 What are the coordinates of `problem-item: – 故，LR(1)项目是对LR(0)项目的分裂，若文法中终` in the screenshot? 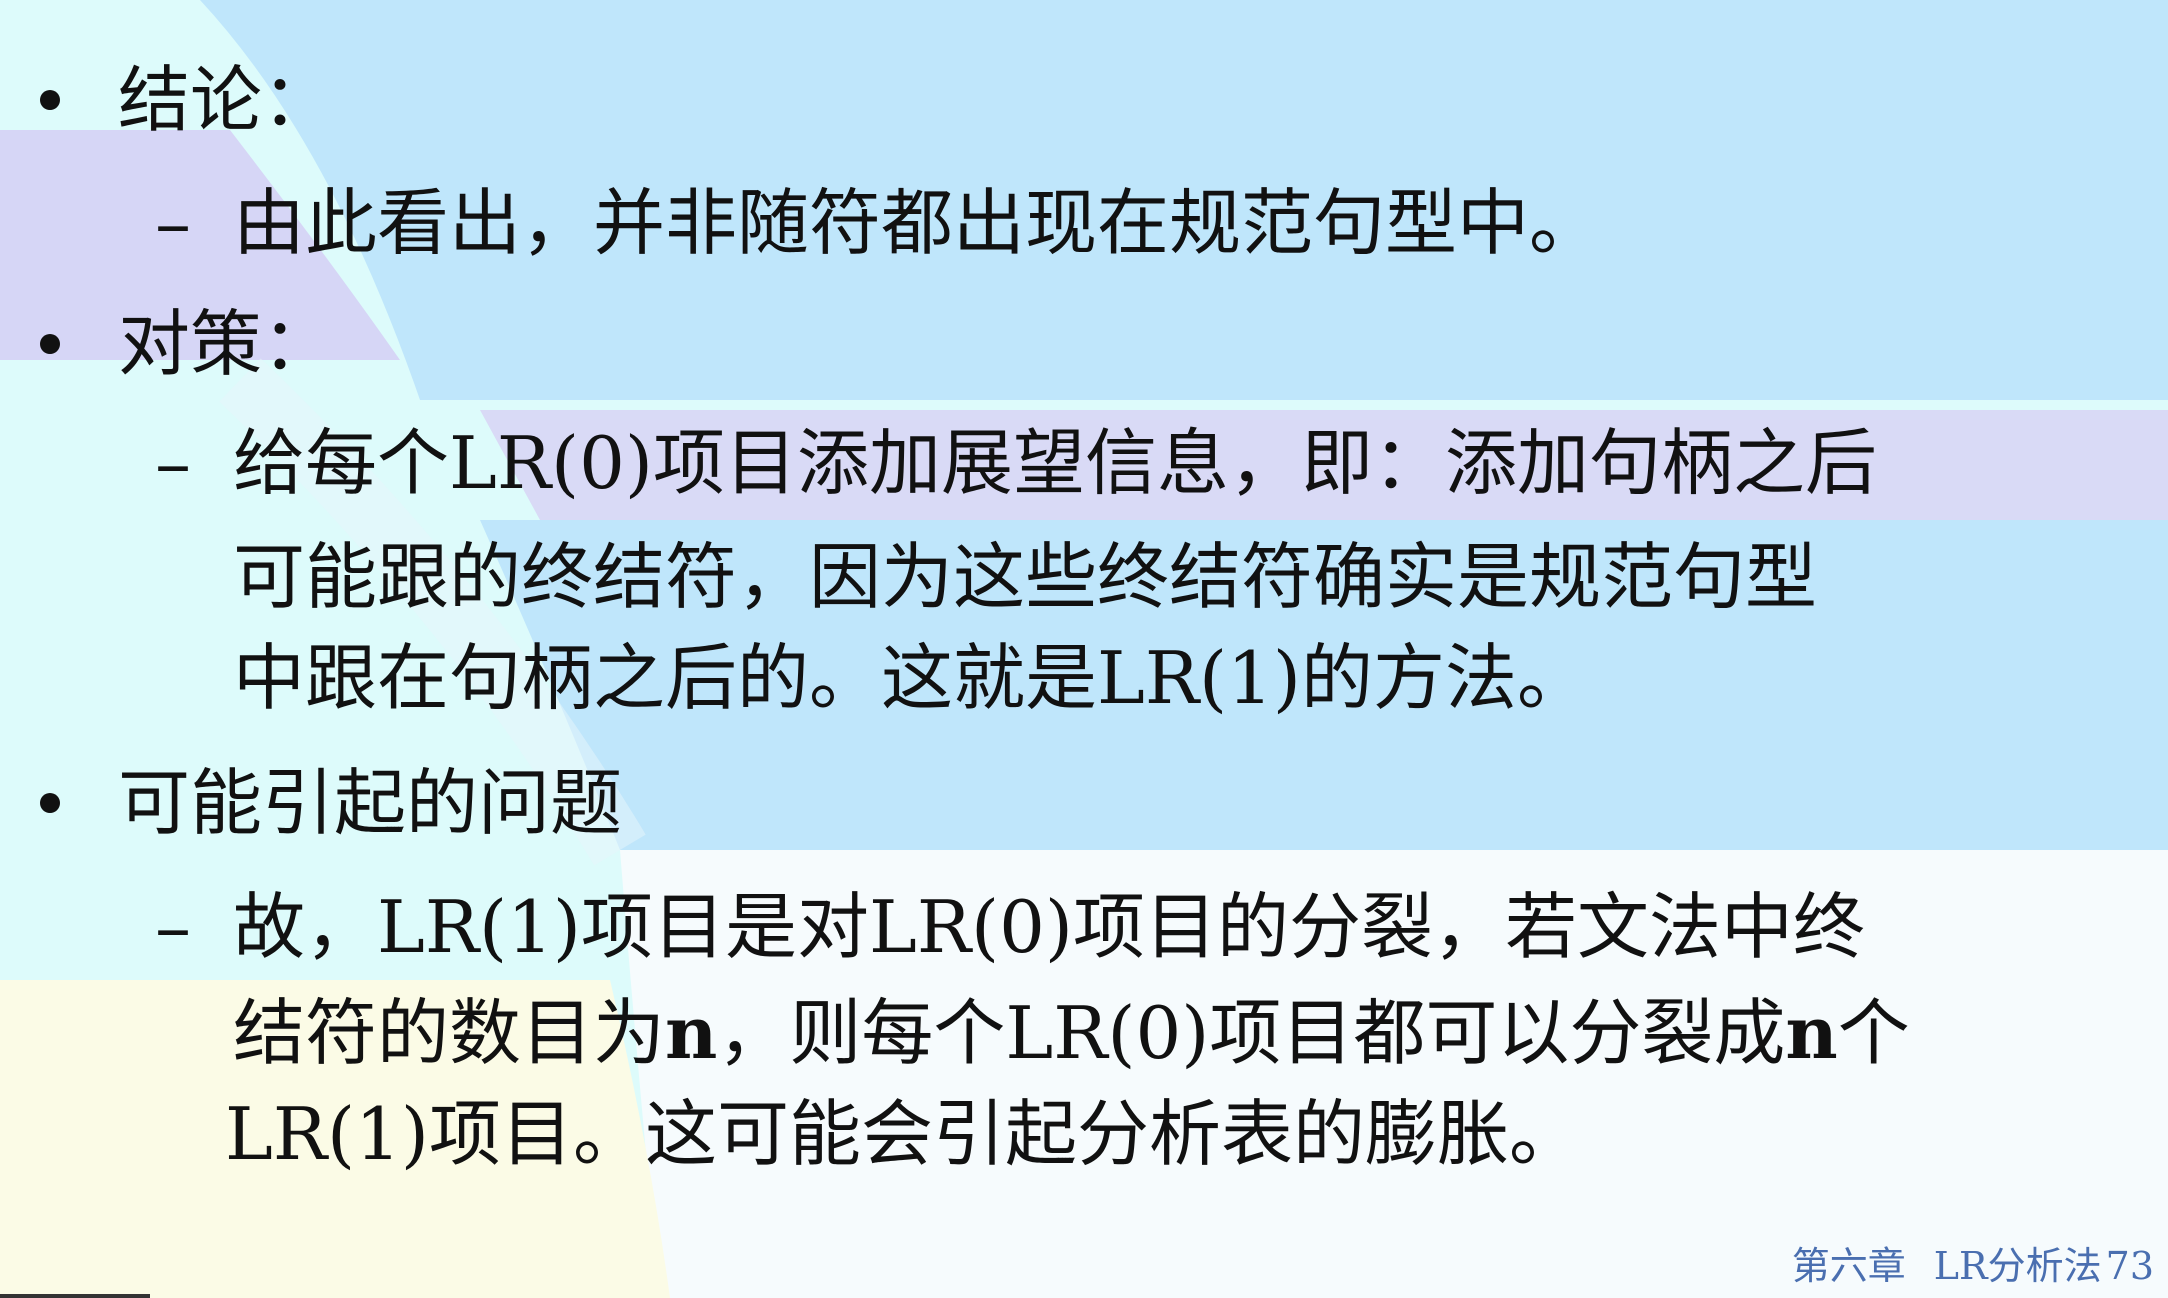 It's located at (1010, 927).